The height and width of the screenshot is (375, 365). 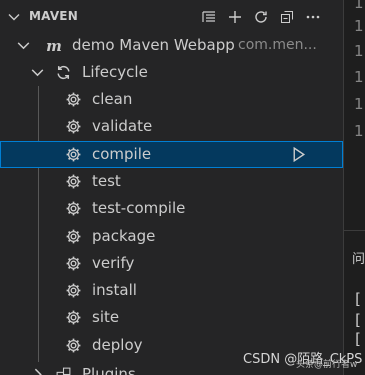 I want to click on lifecycle-label: Lifecycle, so click(x=115, y=72).